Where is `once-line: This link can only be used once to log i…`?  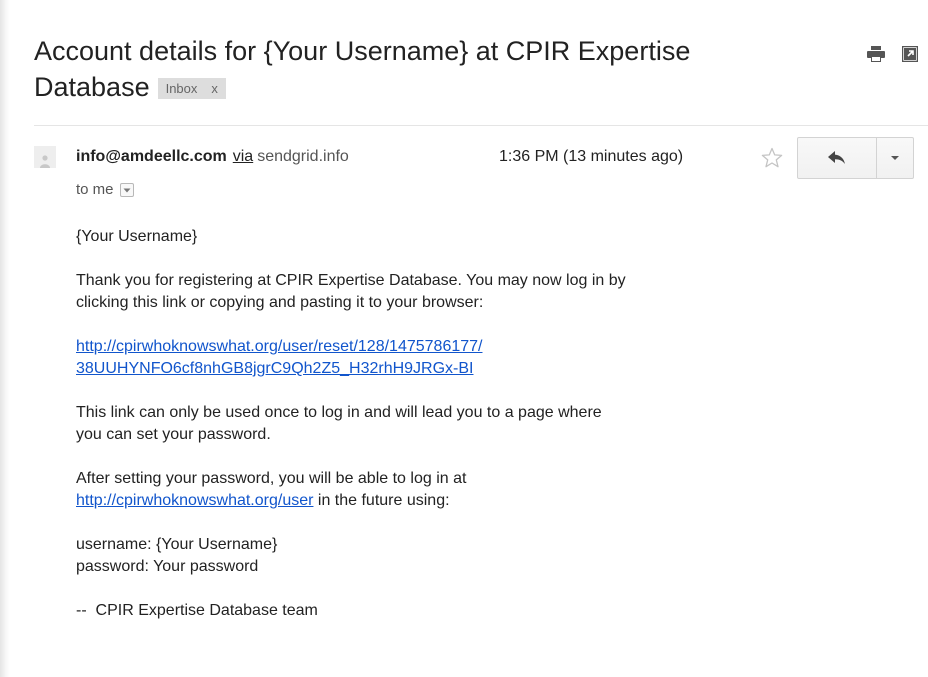
once-line: This link can only be used once to log i… is located at coordinates (339, 412).